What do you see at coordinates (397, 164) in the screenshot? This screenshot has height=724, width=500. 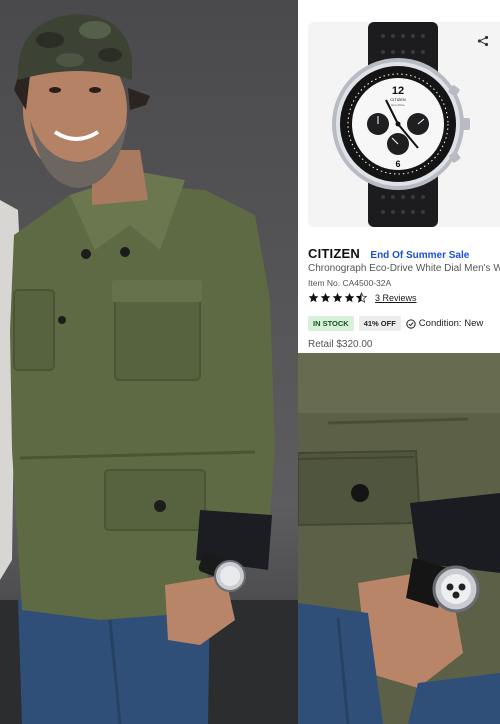 I see `svg-text: 6` at bounding box center [397, 164].